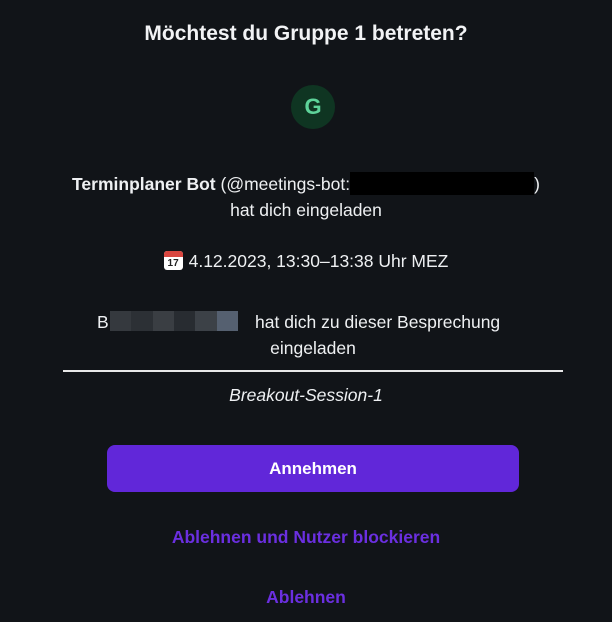 This screenshot has width=612, height=622. What do you see at coordinates (144, 184) in the screenshot?
I see `inviter-name: Terminplaner Bot` at bounding box center [144, 184].